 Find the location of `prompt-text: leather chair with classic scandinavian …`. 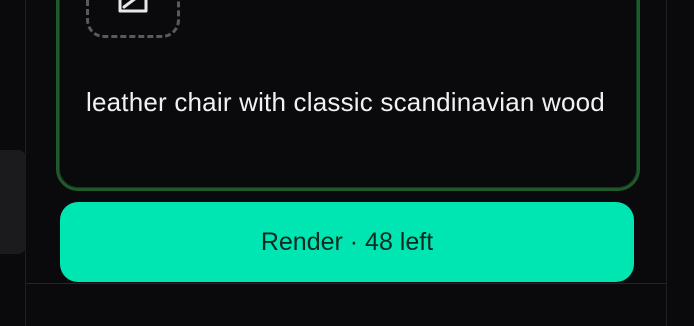

prompt-text: leather chair with classic scandinavian … is located at coordinates (346, 102).